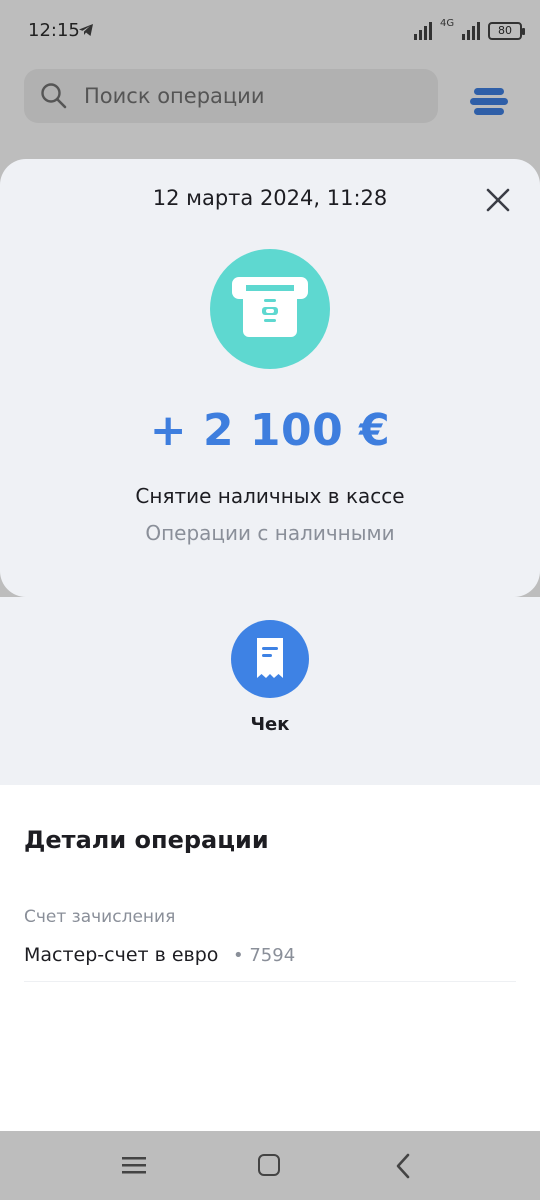 The width and height of the screenshot is (540, 1200). Describe the element at coordinates (270, 430) in the screenshot. I see `operation-amount: + 2 100 €` at that location.